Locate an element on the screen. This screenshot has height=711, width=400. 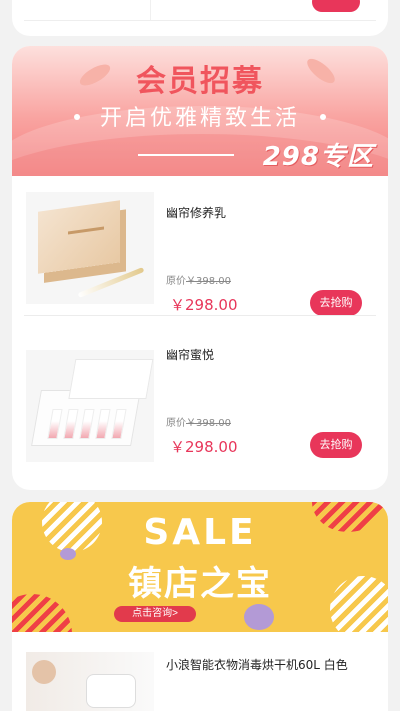
dryer-graphic is located at coordinates (111, 691).